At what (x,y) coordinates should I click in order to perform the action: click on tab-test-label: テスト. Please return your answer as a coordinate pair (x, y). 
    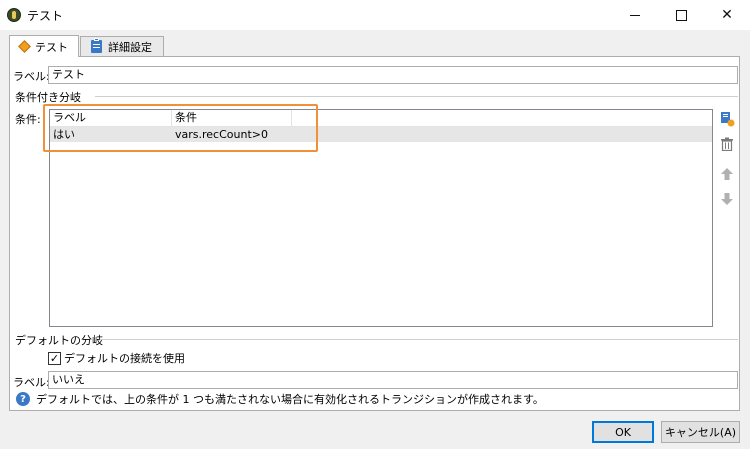
    Looking at the image, I should click on (51, 47).